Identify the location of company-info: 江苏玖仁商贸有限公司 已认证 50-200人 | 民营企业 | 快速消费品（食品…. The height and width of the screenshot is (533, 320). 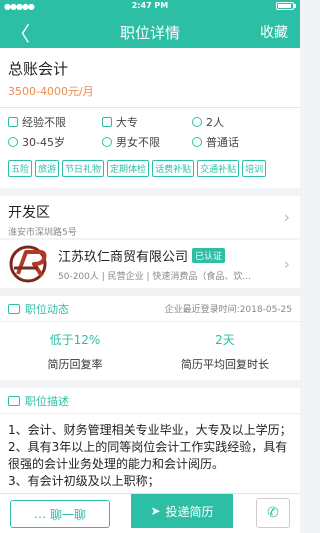
(168, 264).